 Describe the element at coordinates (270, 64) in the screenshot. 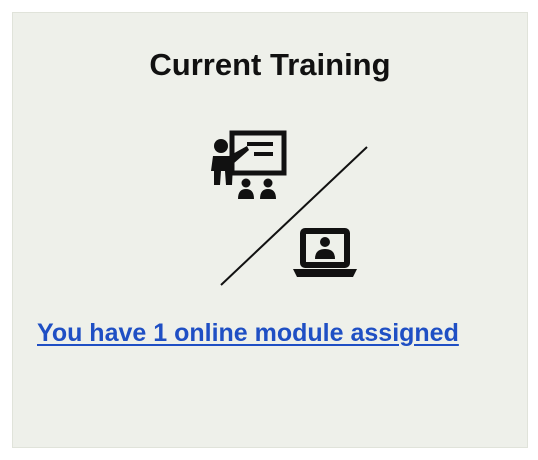

I see `card-title: Current Training` at that location.